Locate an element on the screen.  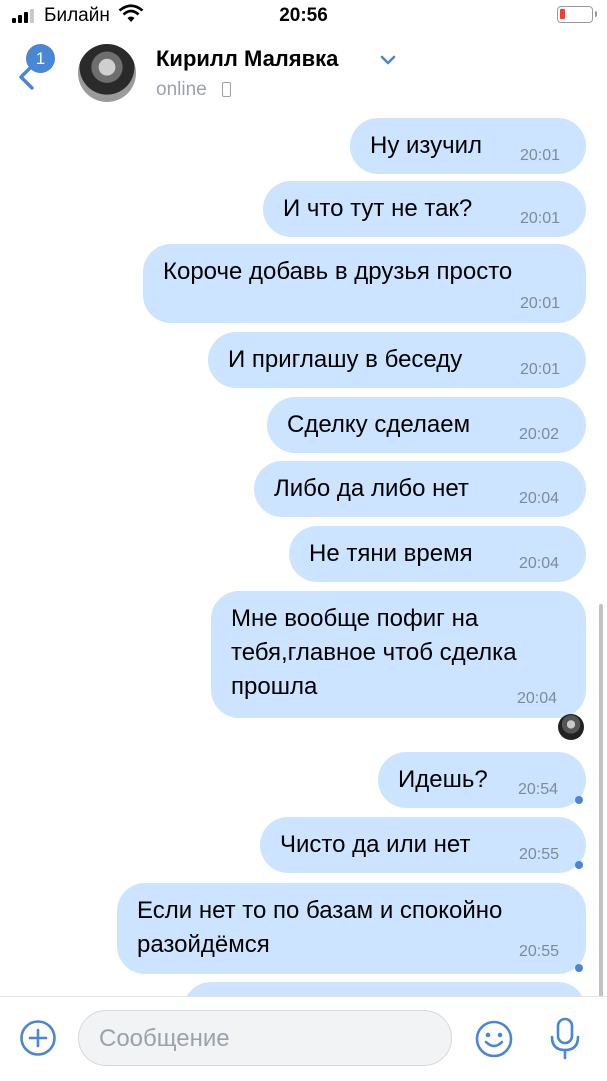
message-text: Чисто да или нет is located at coordinates (375, 844).